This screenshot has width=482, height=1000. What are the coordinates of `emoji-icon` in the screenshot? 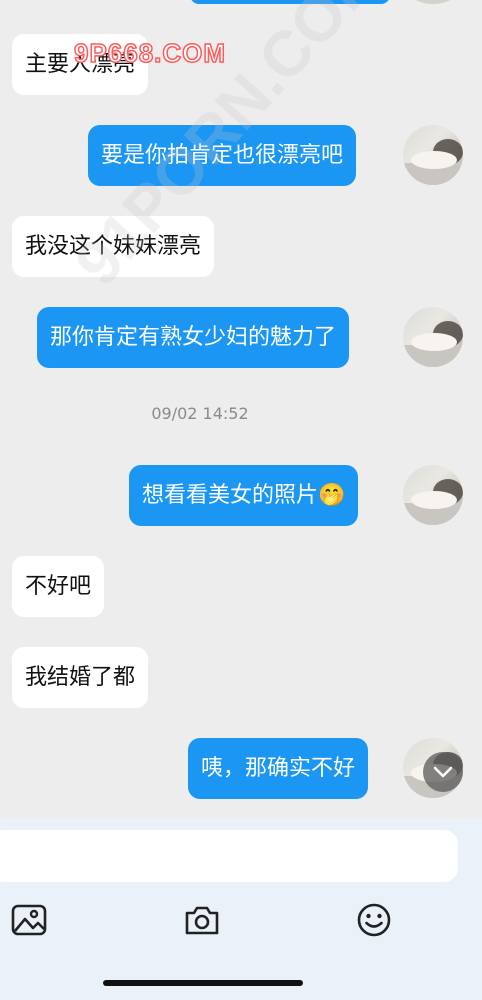 It's located at (374, 920).